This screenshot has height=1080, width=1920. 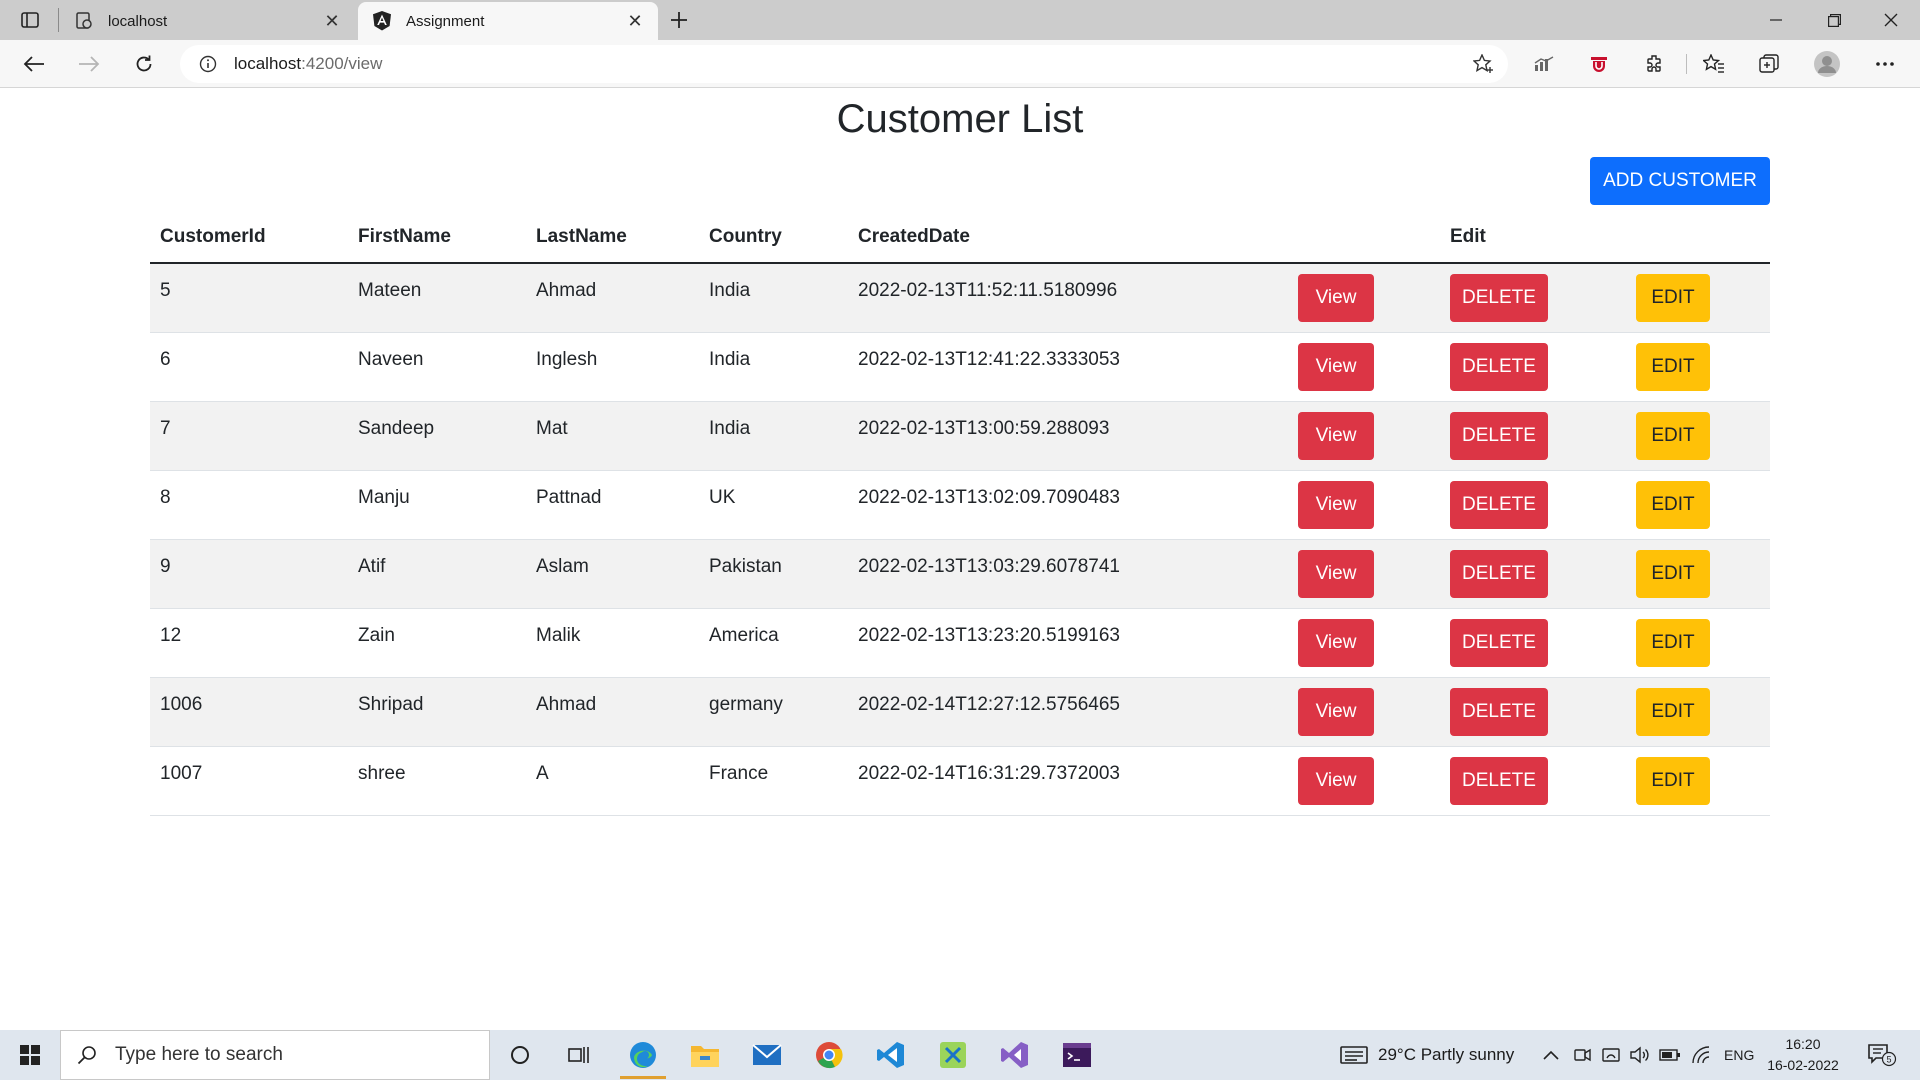 What do you see at coordinates (891, 1055) in the screenshot?
I see `vscode-icon` at bounding box center [891, 1055].